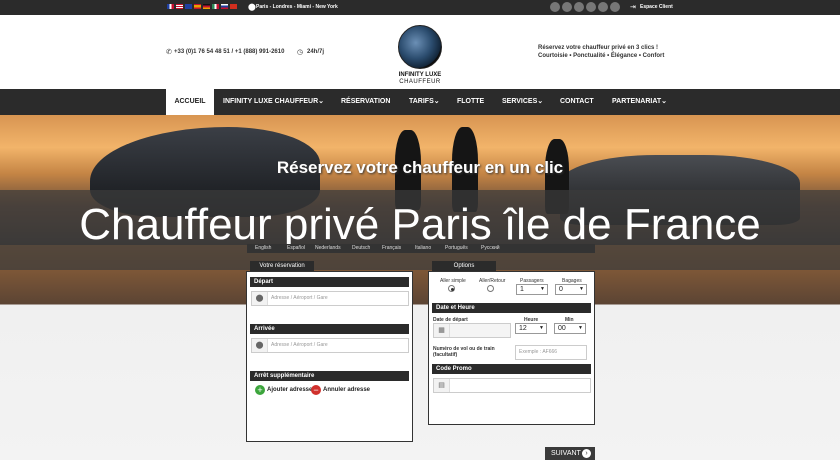 Image resolution: width=840 pixels, height=460 pixels. What do you see at coordinates (453, 281) in the screenshot?
I see `aller-simple-label: Aller simple` at bounding box center [453, 281].